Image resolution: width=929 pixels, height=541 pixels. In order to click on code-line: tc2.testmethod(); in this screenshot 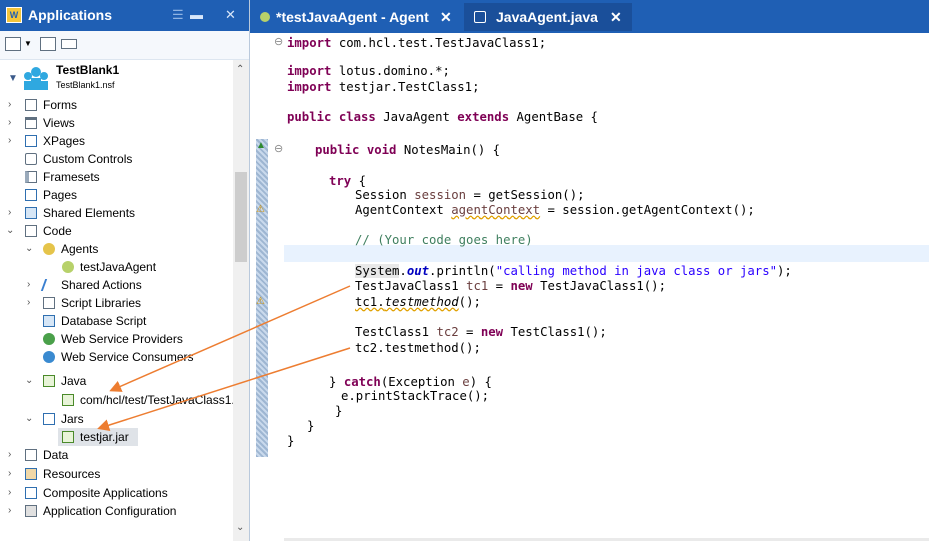, I will do `click(418, 348)`.